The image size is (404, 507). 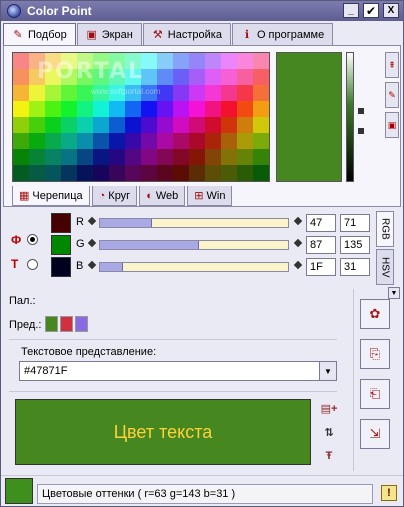 I want to click on rows-tool-icon: ⇞, so click(x=392, y=65).